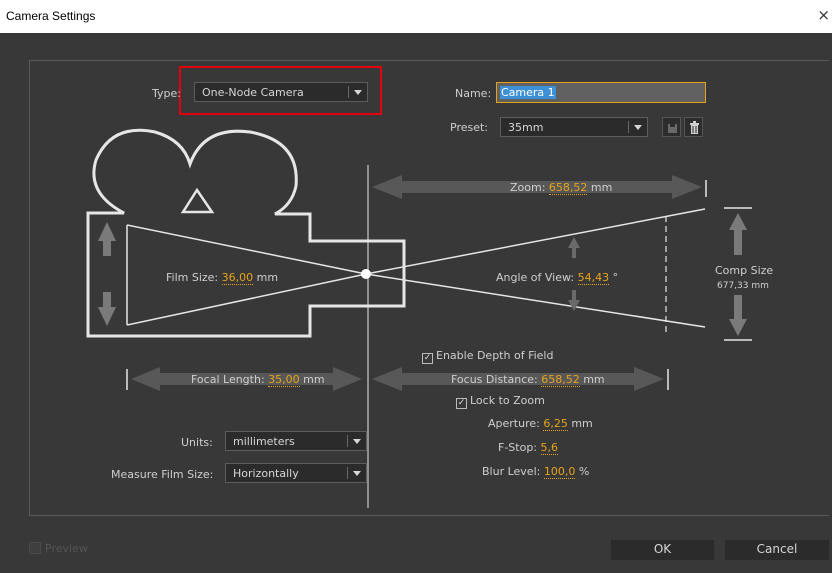 The width and height of the screenshot is (832, 573). What do you see at coordinates (555, 424) in the screenshot?
I see `aperture-value: 6,25` at bounding box center [555, 424].